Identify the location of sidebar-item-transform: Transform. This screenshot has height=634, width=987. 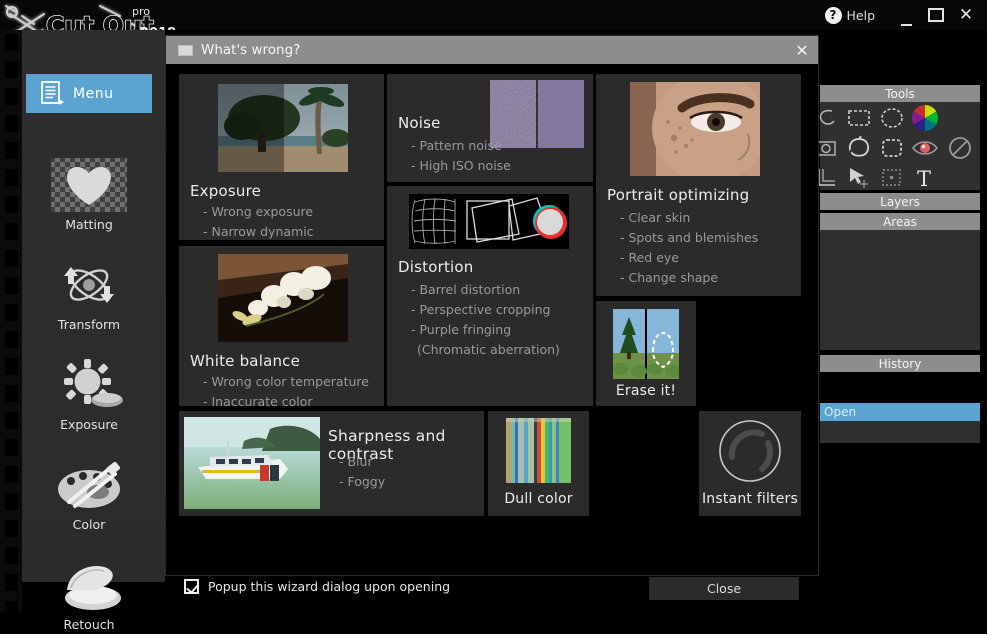
(89, 293).